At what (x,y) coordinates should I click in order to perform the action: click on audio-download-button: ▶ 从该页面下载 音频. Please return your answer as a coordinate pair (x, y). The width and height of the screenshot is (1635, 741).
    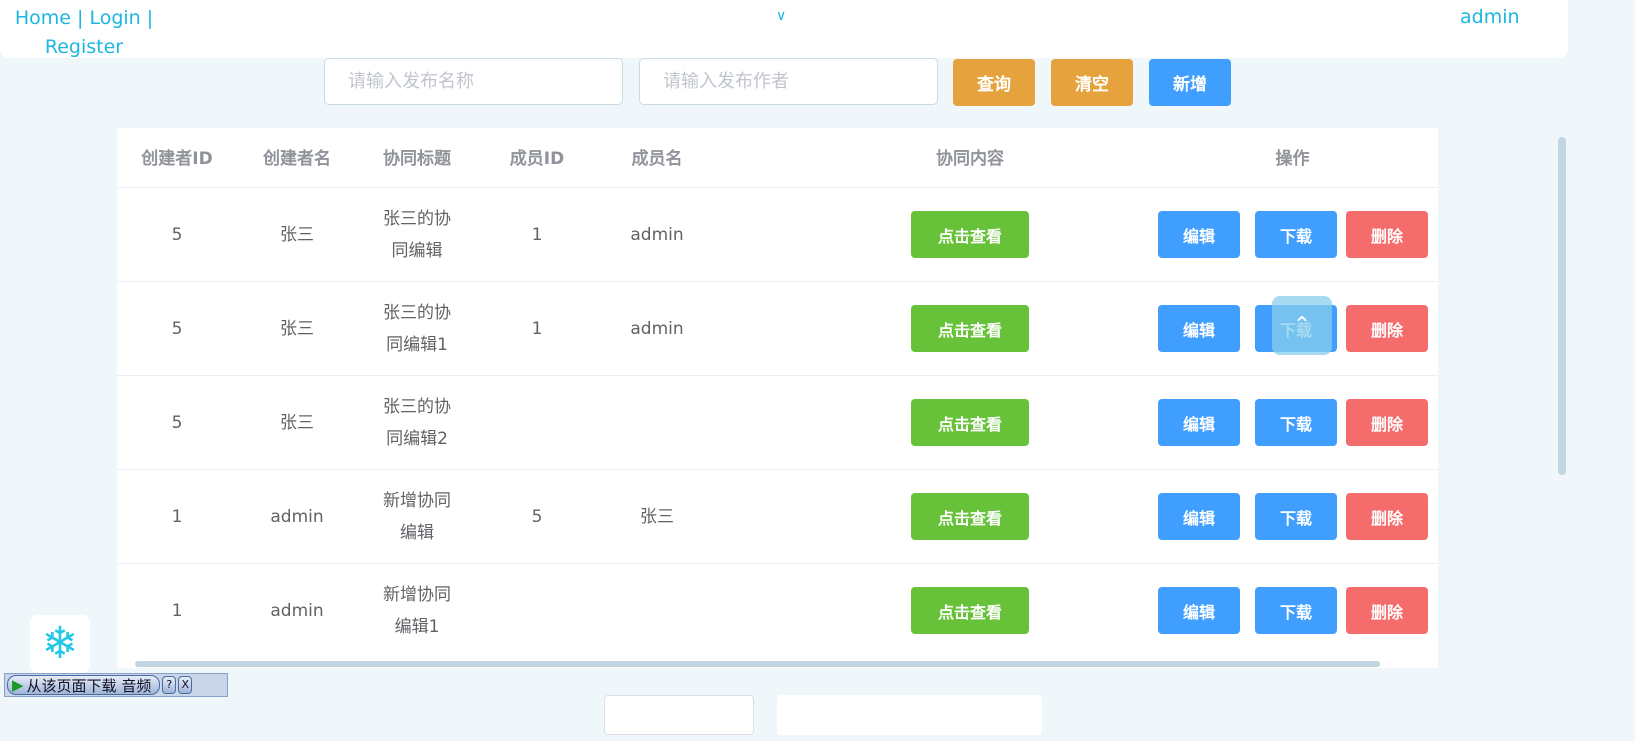
    Looking at the image, I should click on (84, 685).